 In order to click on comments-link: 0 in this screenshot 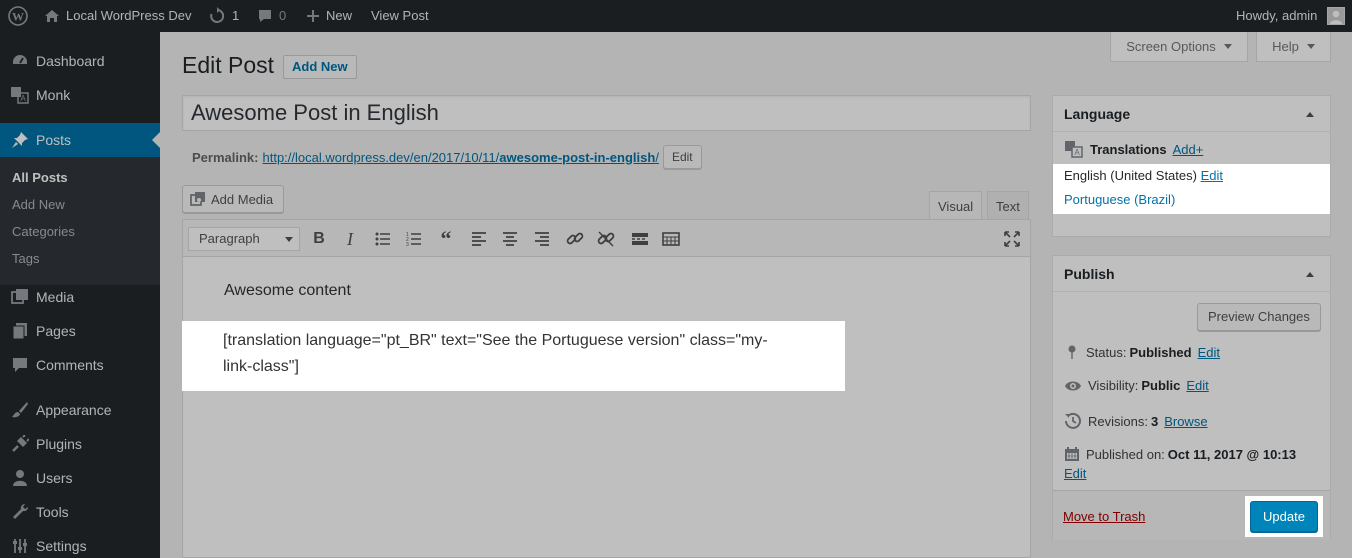, I will do `click(271, 16)`.